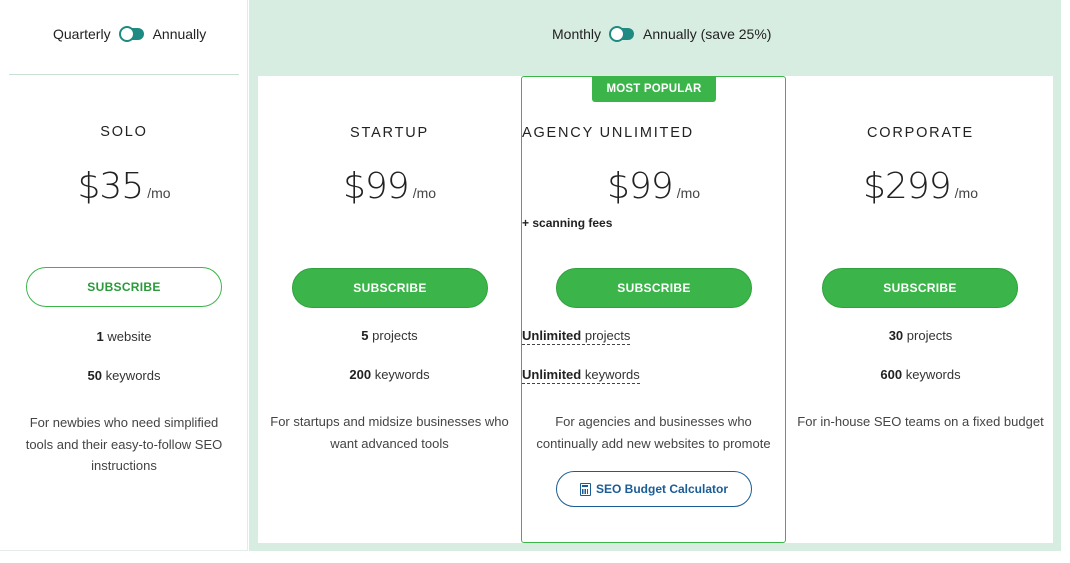 The image size is (1070, 563). Describe the element at coordinates (390, 288) in the screenshot. I see `subscribe-button-startup: SUBSCRIBE` at that location.